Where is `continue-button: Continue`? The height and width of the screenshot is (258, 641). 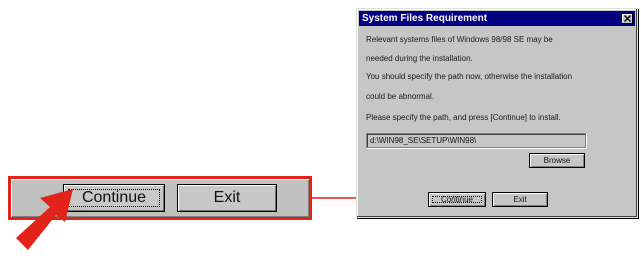
continue-button: Continue is located at coordinates (457, 199).